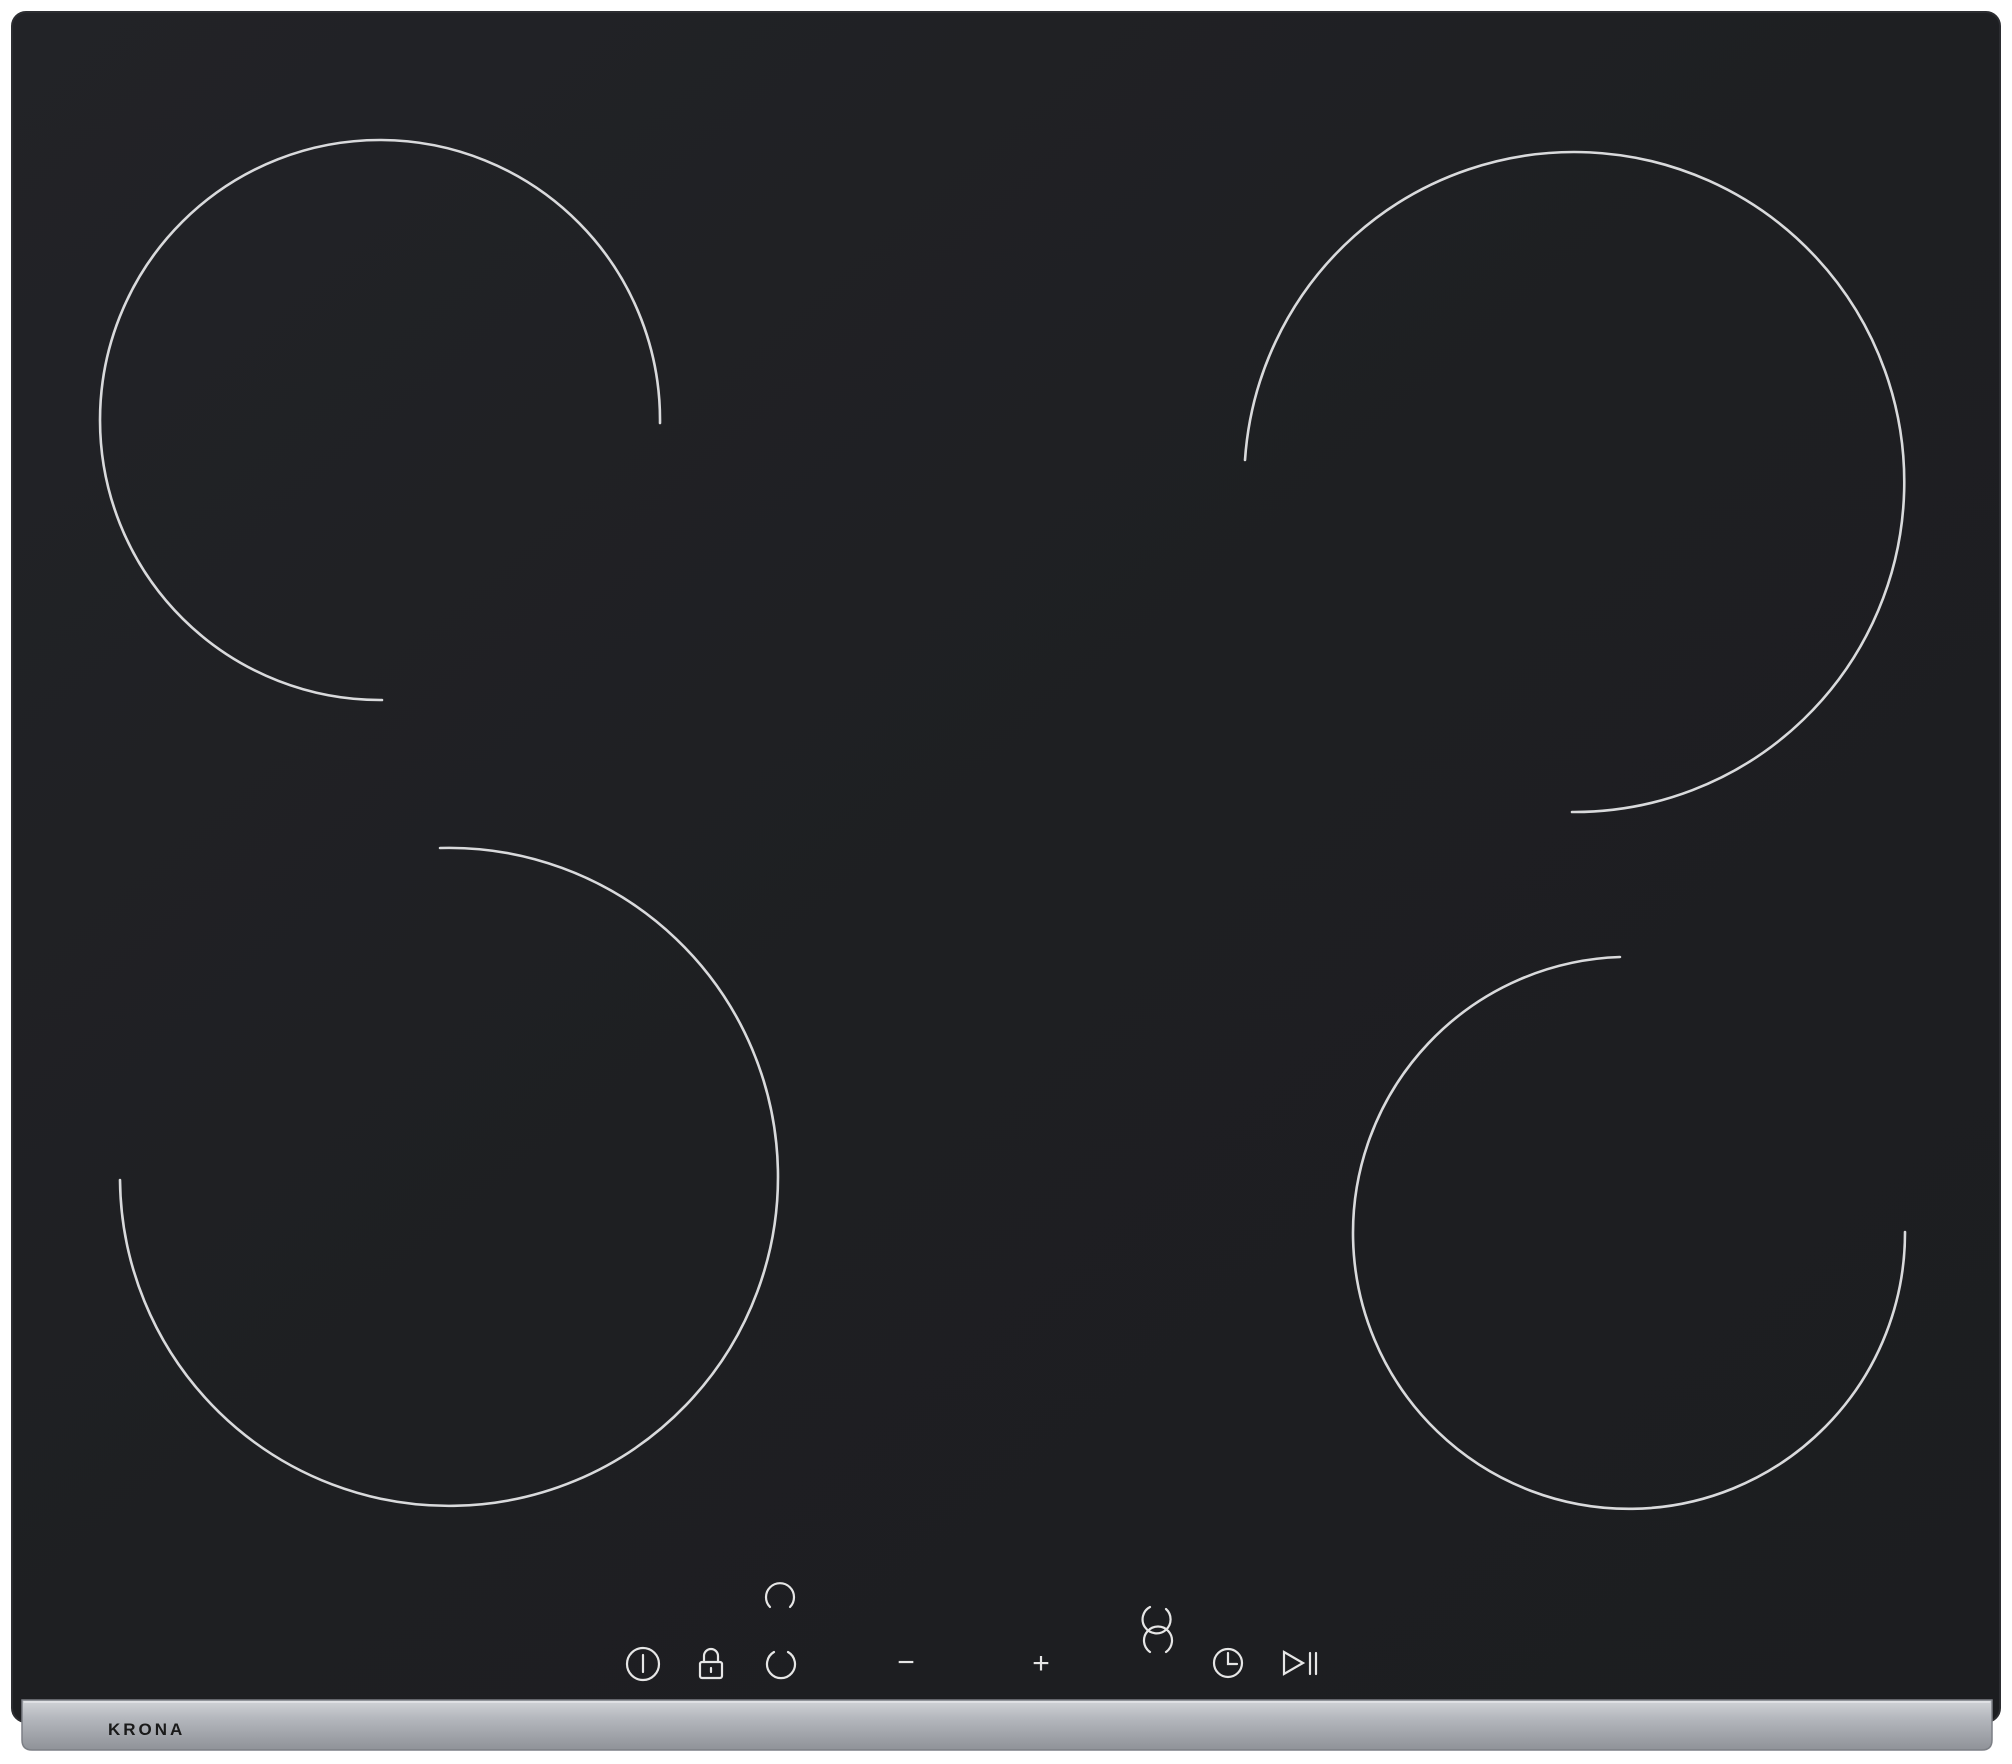 Image resolution: width=2012 pixels, height=1764 pixels. What do you see at coordinates (906, 1662) in the screenshot?
I see `minus-button: −` at bounding box center [906, 1662].